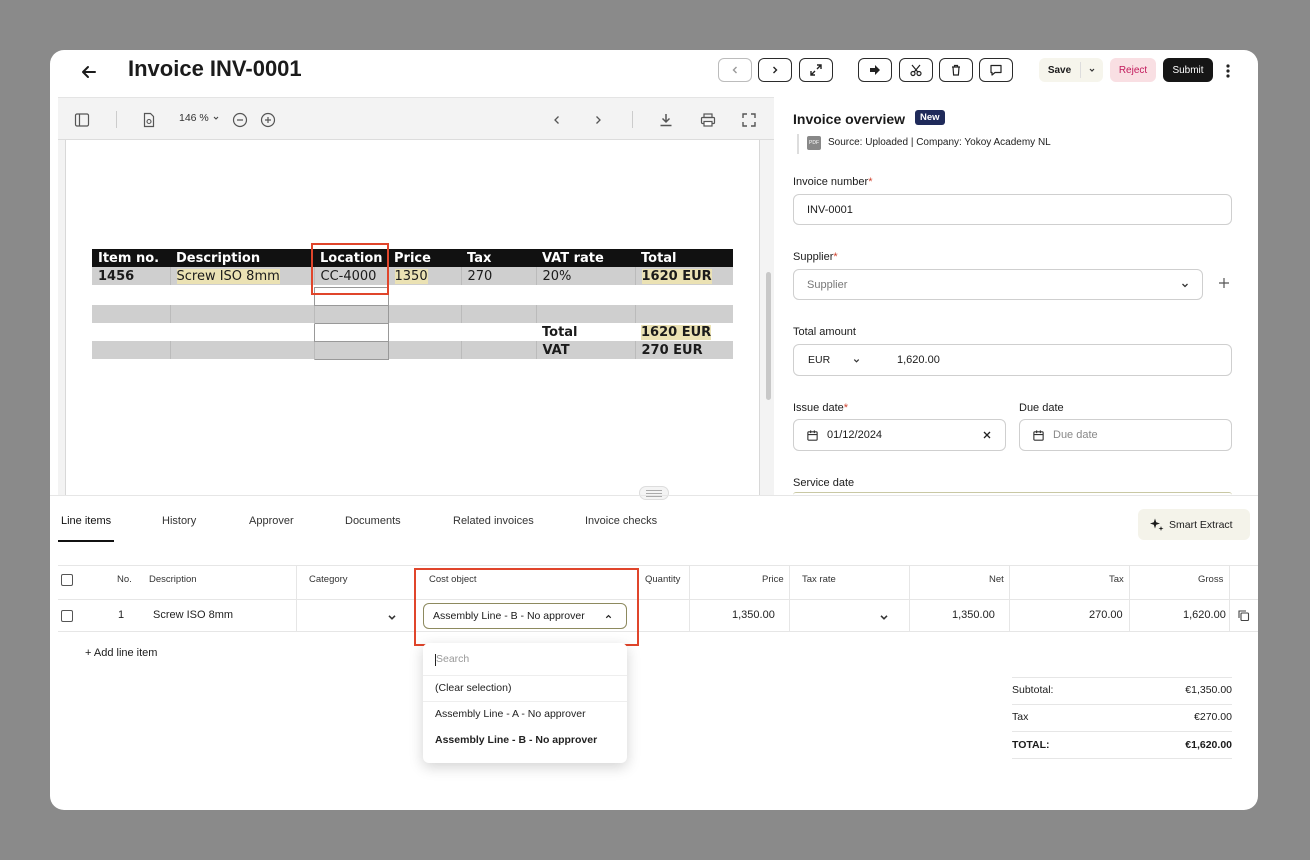  What do you see at coordinates (598, 120) in the screenshot?
I see `next-page-icon` at bounding box center [598, 120].